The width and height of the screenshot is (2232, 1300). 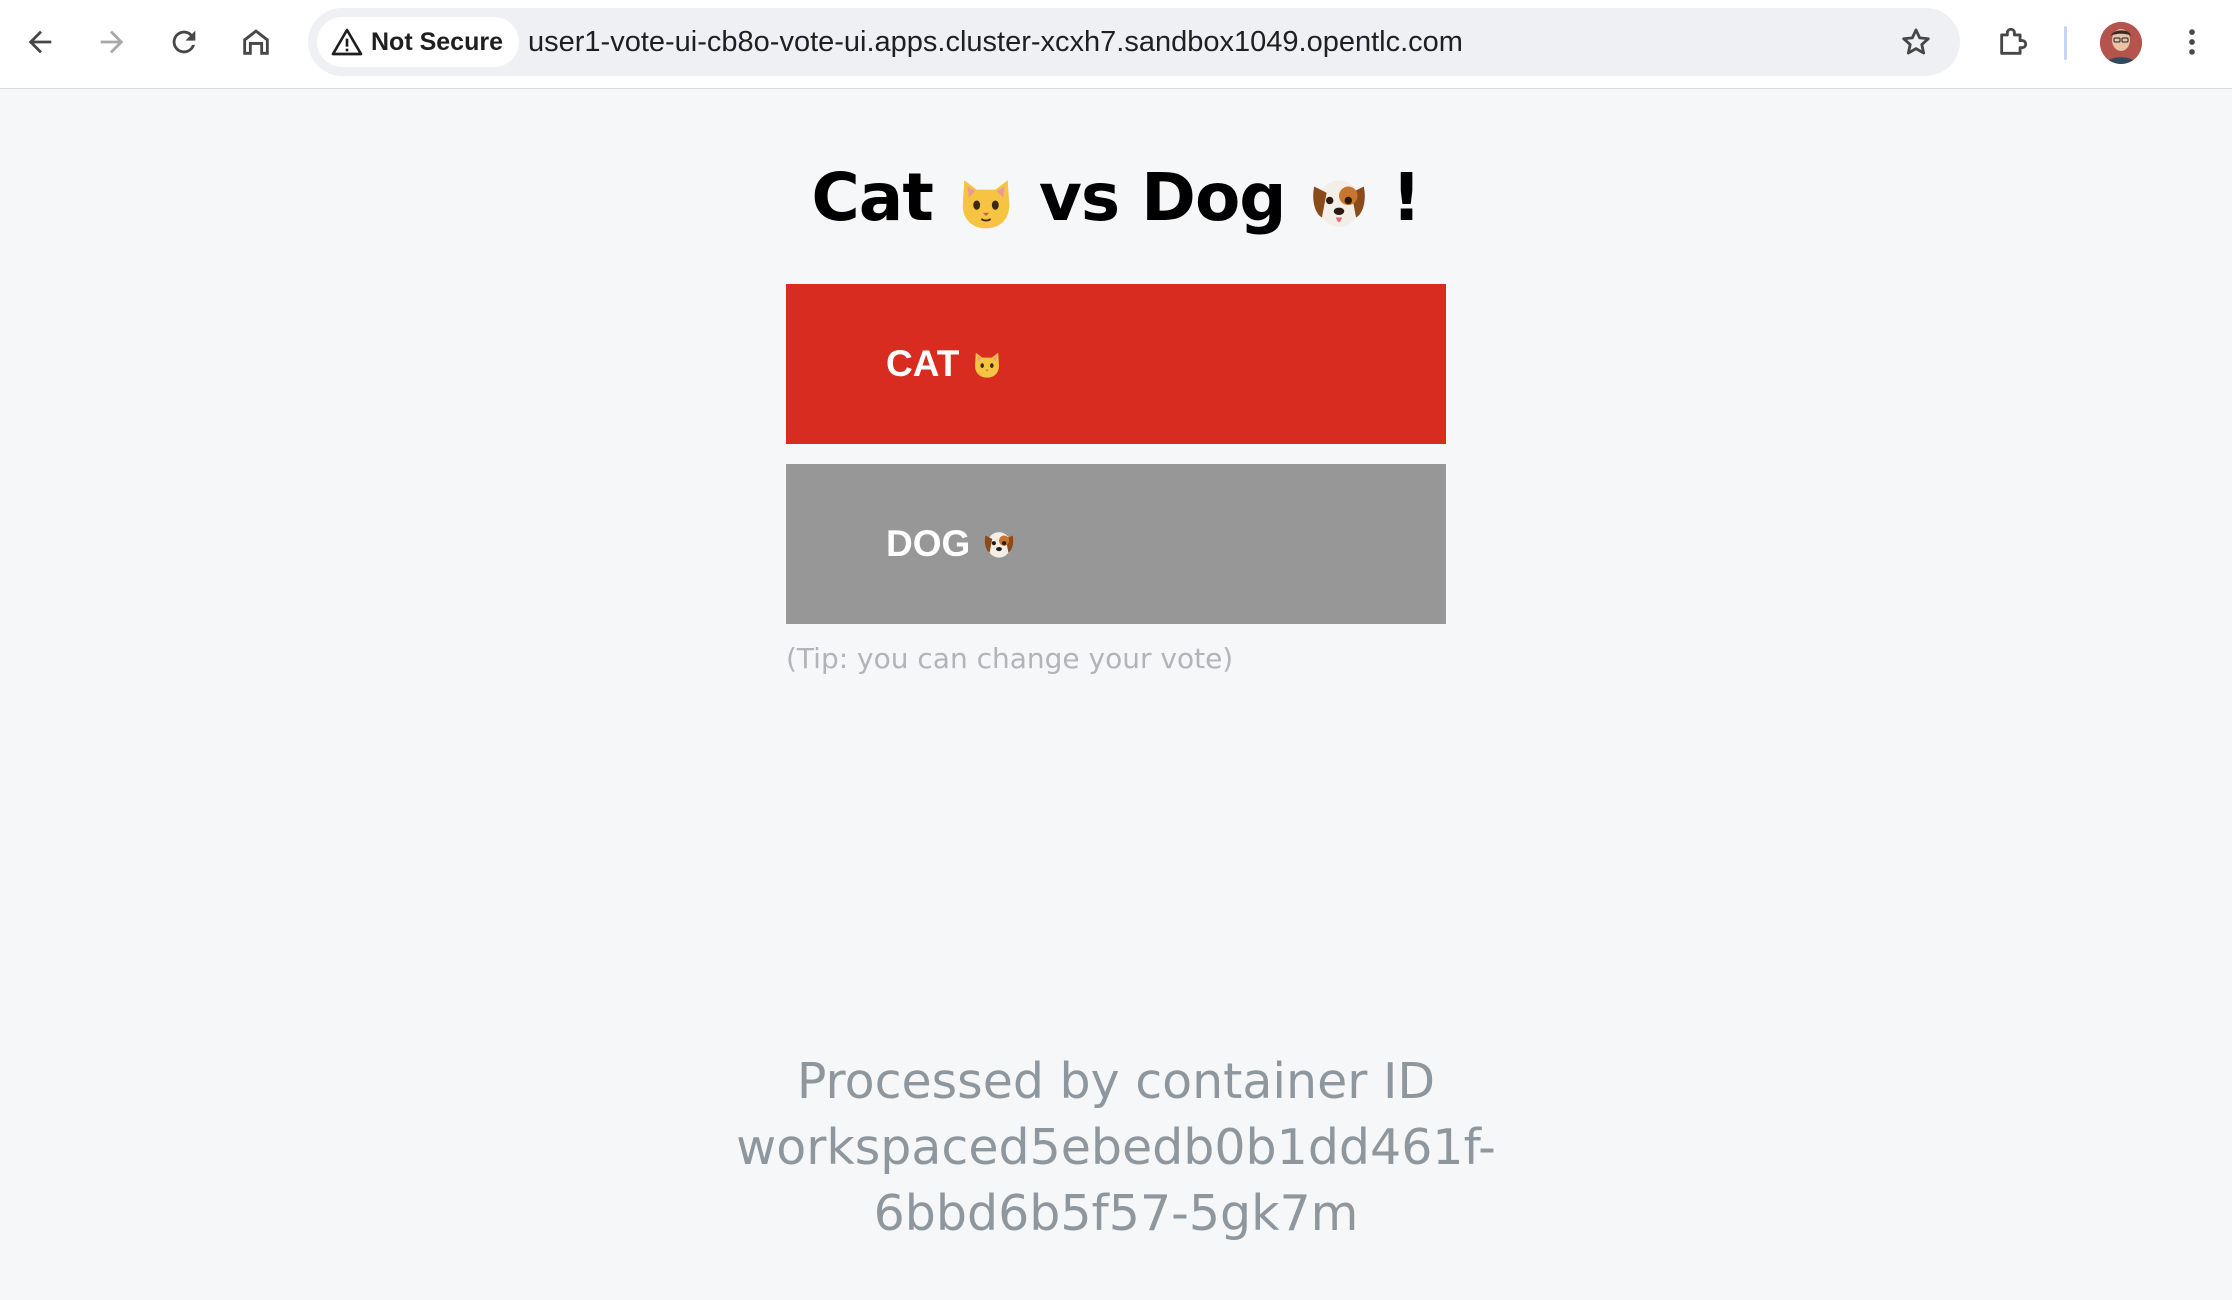 I want to click on forward-button, so click(x=112, y=42).